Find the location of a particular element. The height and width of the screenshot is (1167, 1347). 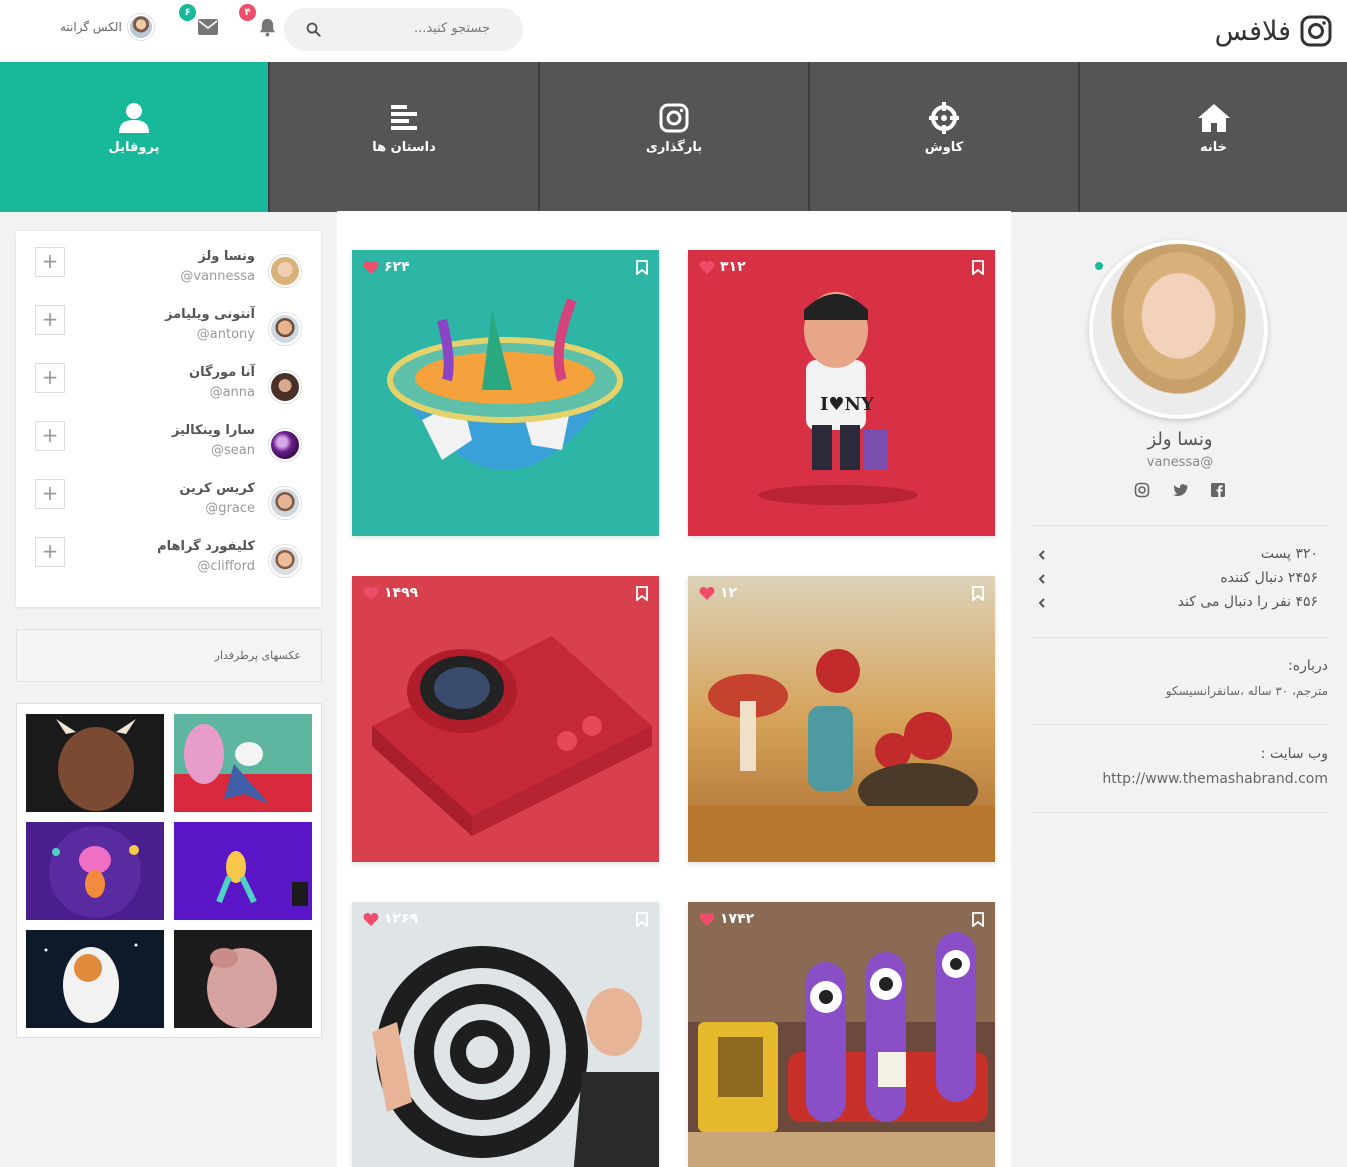

suggested-user-name: آنتونی ویلیامز is located at coordinates (210, 314).